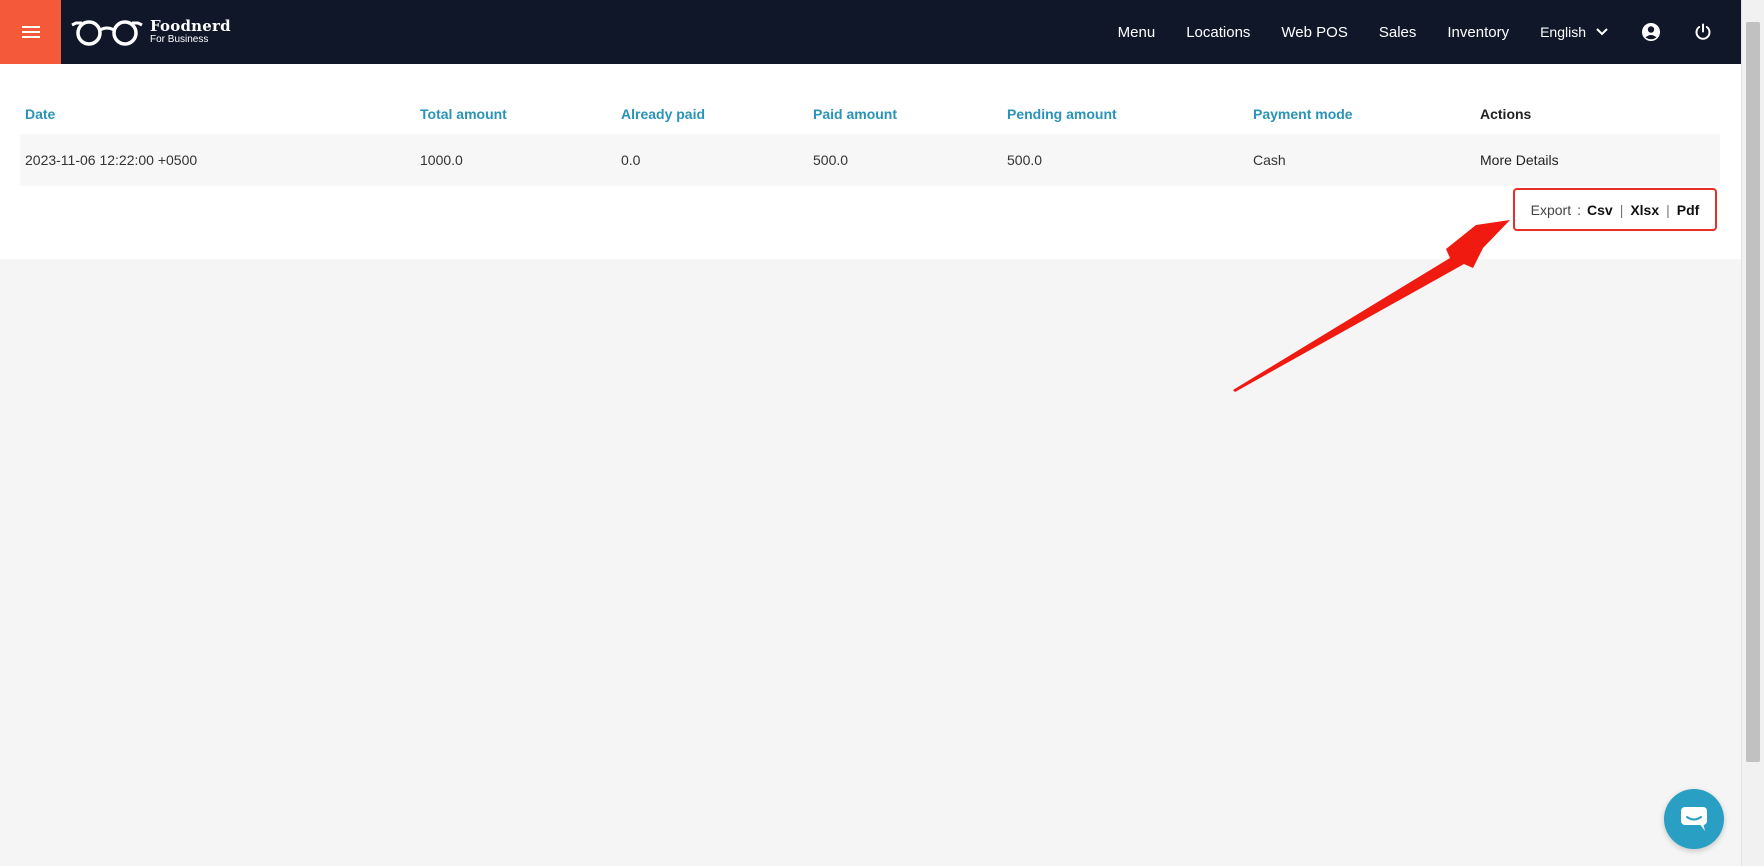 The height and width of the screenshot is (866, 1764). I want to click on cell-date: 2023-11-06 12:22:00 +0500, so click(217, 160).